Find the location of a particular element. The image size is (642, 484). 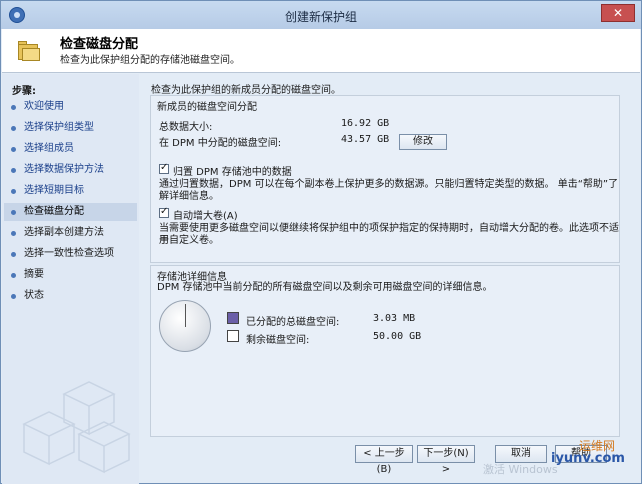

sidebar-item-protection-method: 选择数据保护方法 is located at coordinates (70, 170).